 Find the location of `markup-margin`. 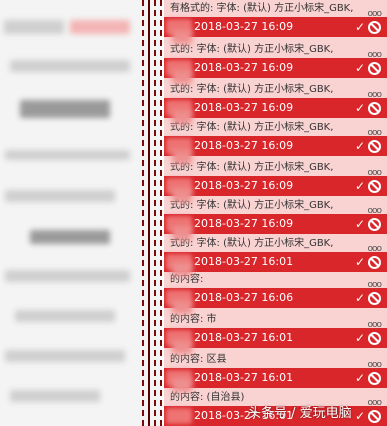

markup-margin is located at coordinates (152, 213).